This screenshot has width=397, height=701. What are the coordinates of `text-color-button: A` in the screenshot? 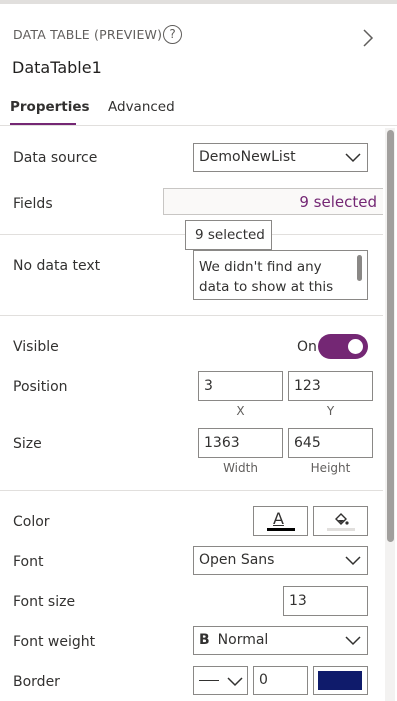 It's located at (280, 521).